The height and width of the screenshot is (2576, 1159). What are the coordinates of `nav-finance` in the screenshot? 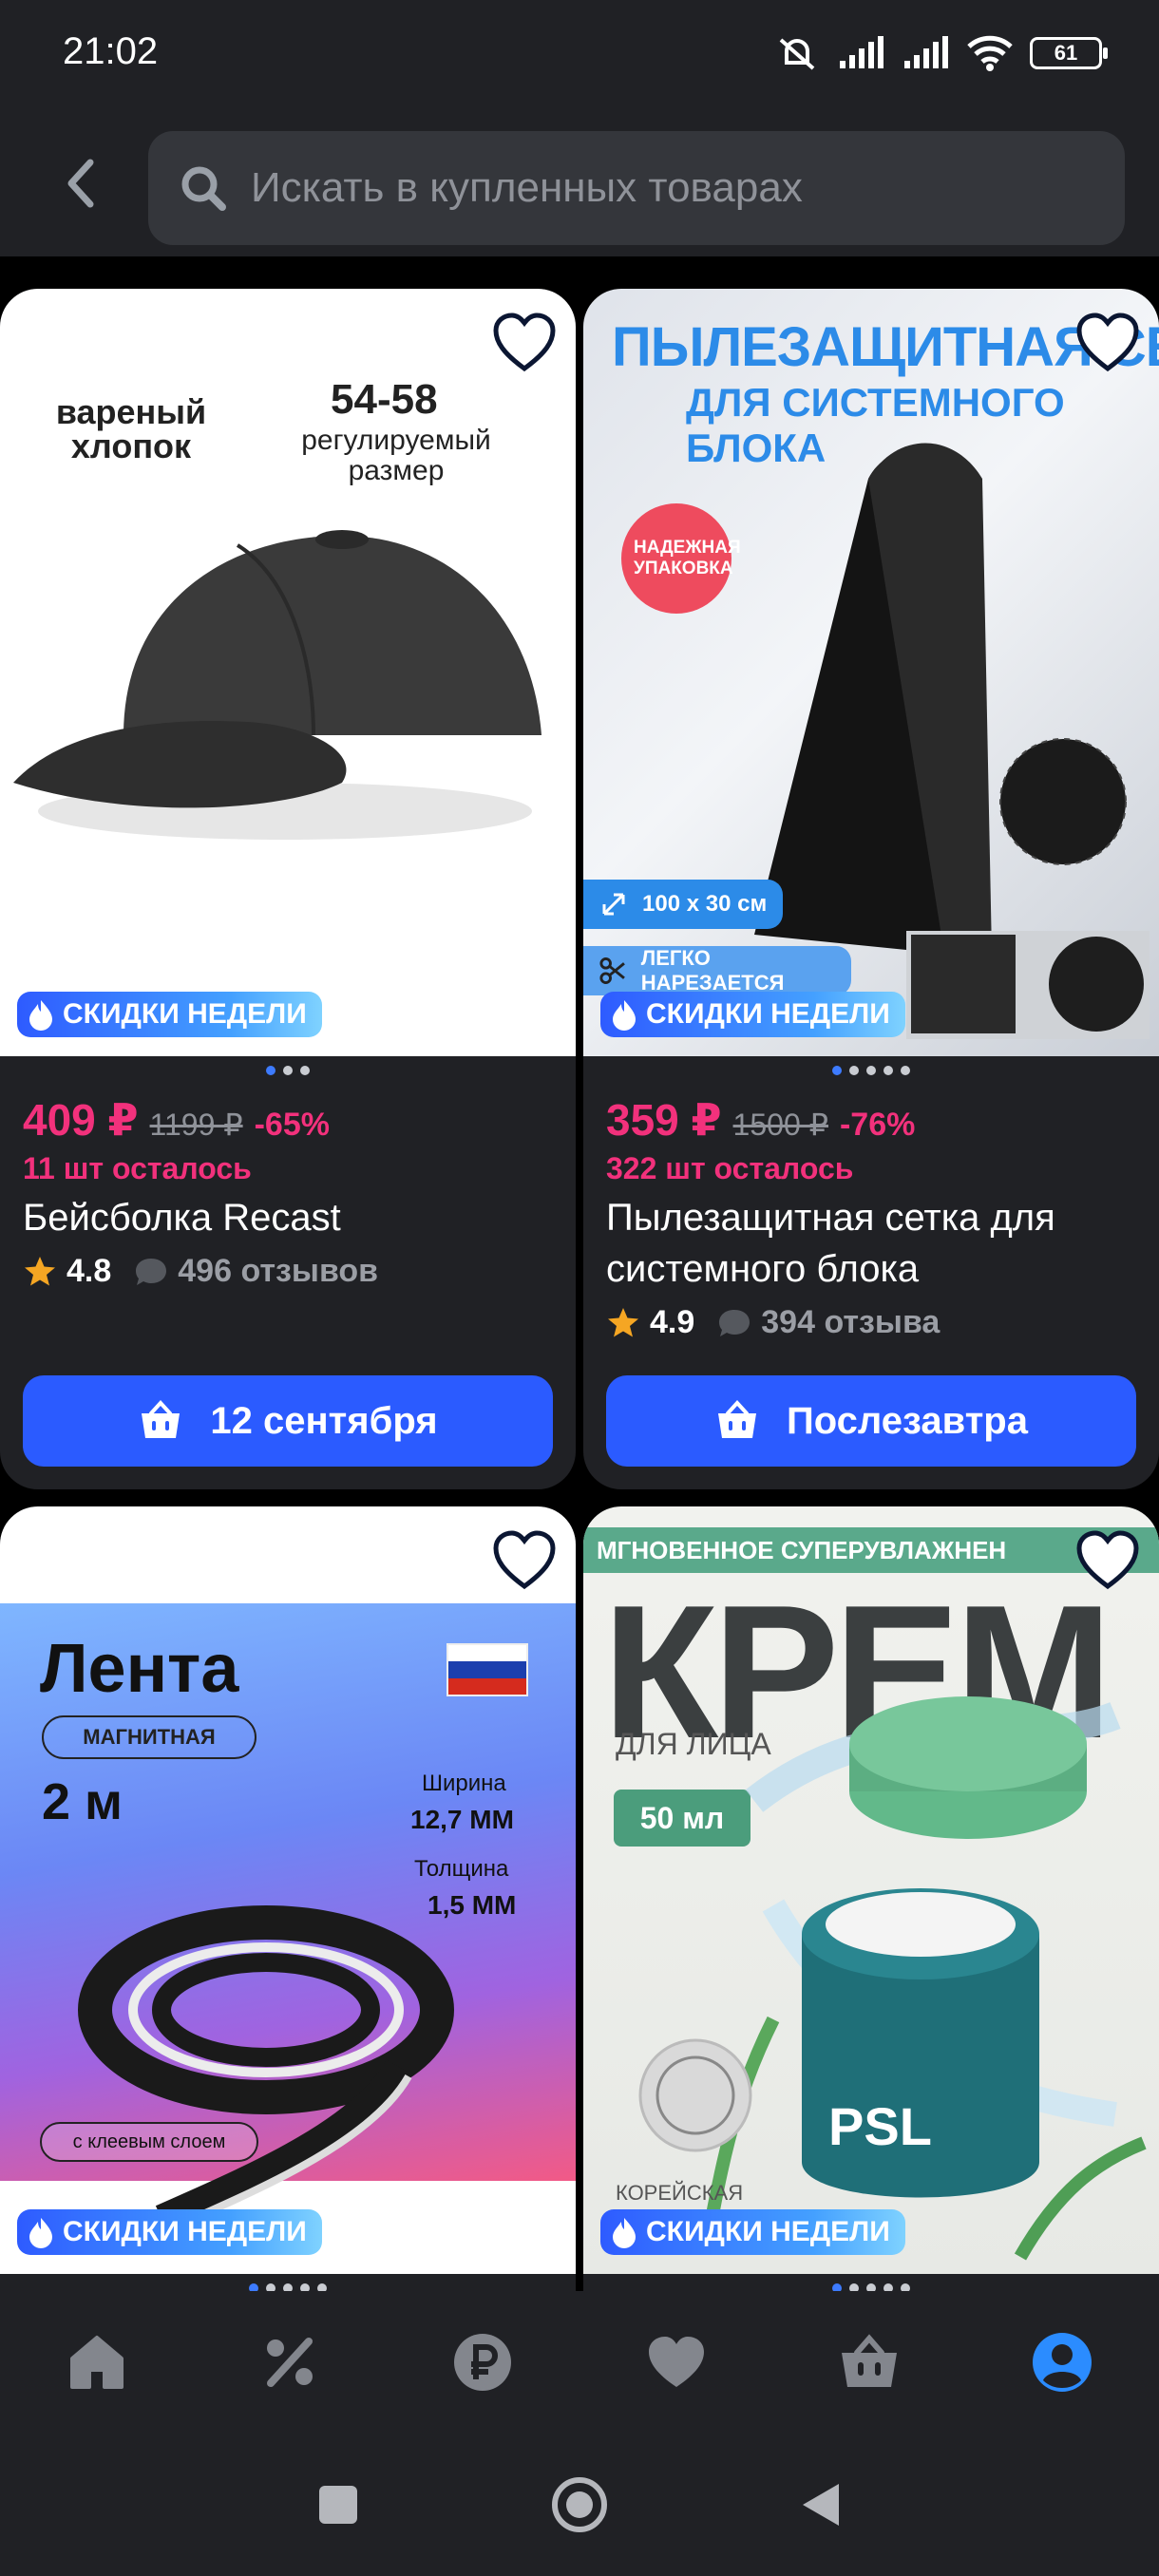 It's located at (483, 2362).